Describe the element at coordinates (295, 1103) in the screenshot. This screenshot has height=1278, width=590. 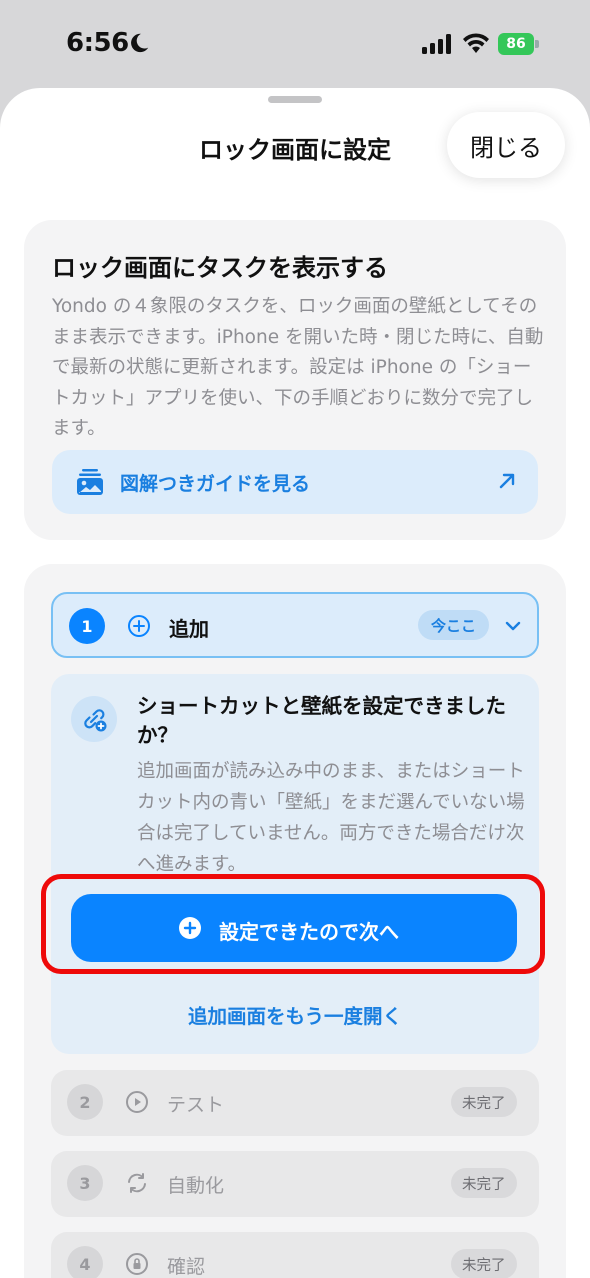
I see `step-test-row: 2 テスト 未完了` at that location.